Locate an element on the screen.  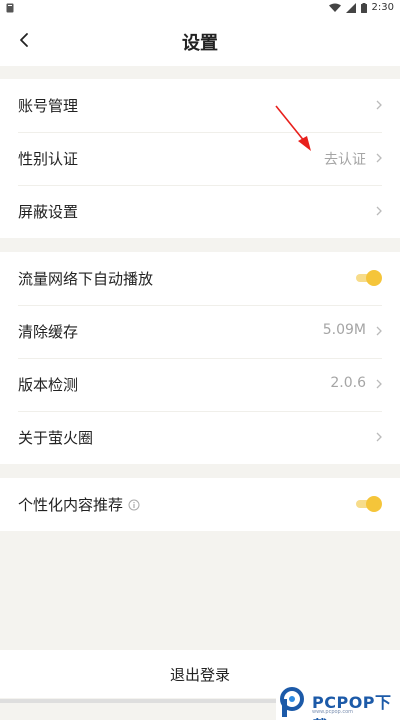
personalize-label: 个性化内容推荐 is located at coordinates (71, 505).